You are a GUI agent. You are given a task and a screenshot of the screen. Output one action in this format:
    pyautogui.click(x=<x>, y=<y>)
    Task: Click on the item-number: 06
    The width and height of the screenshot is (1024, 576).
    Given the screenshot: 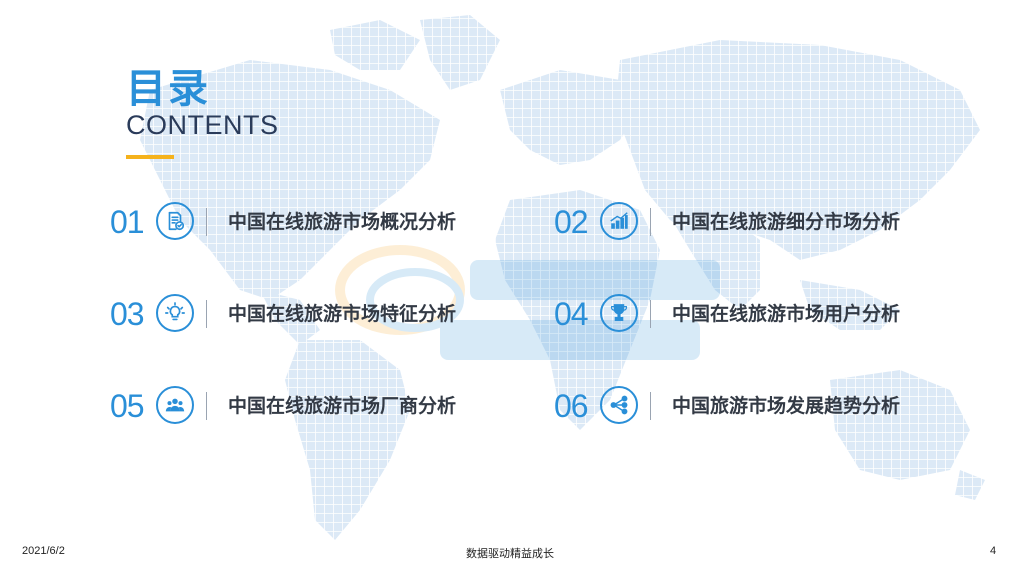 What is the action you would take?
    pyautogui.click(x=571, y=406)
    